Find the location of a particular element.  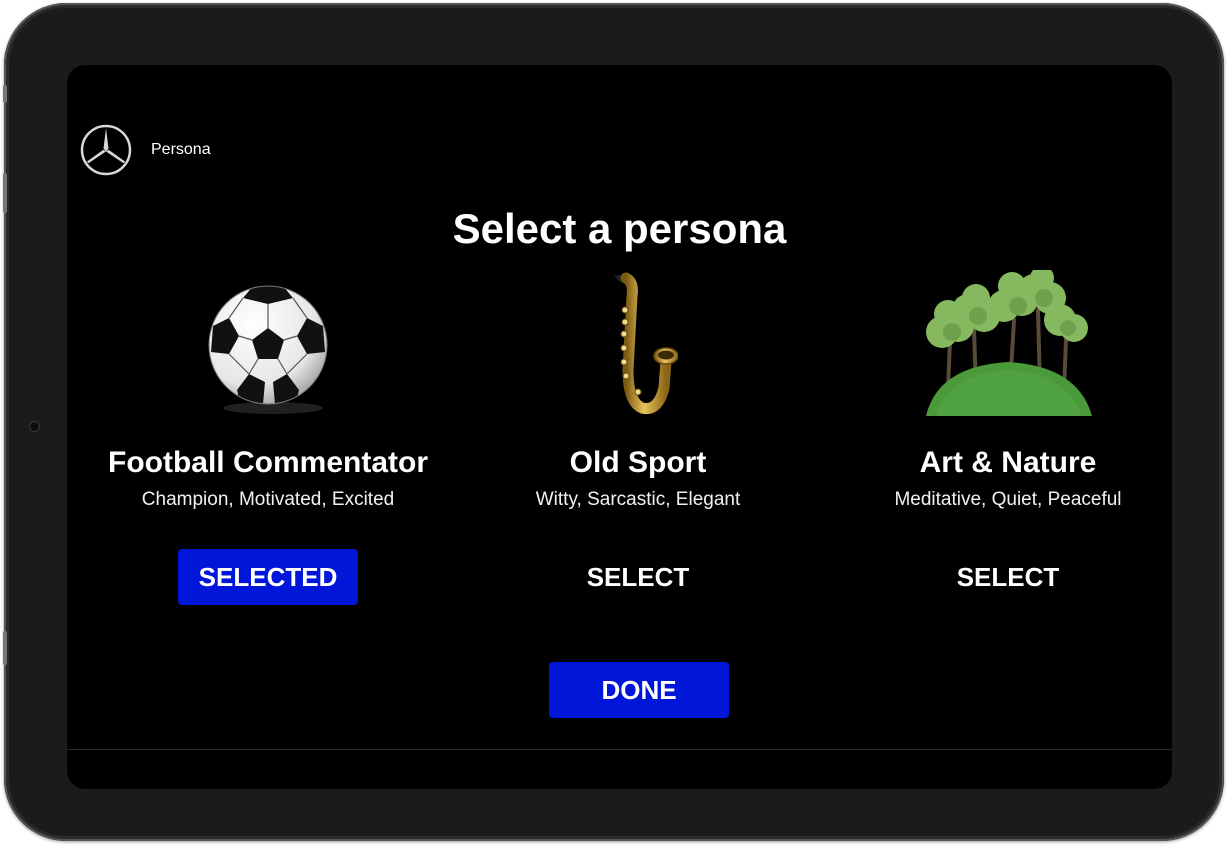

page-title: Select a persona is located at coordinates (619, 228).